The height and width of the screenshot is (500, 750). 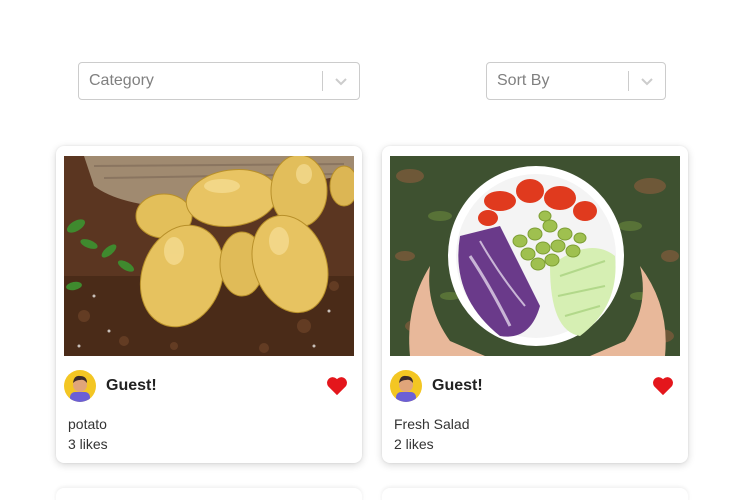 I want to click on like-count: 2 likes, so click(x=414, y=444).